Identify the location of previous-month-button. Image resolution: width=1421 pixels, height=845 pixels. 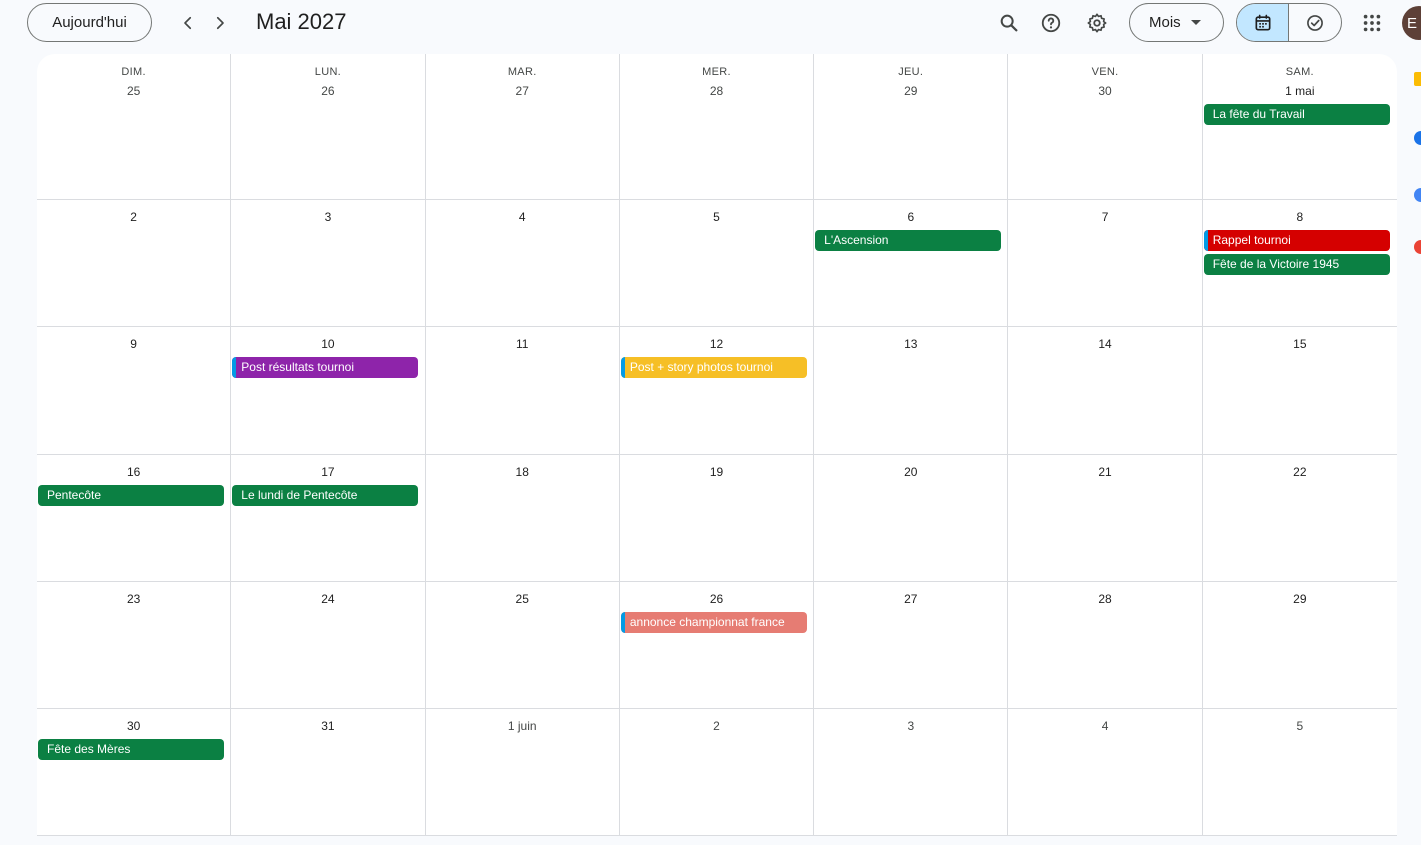
(188, 23).